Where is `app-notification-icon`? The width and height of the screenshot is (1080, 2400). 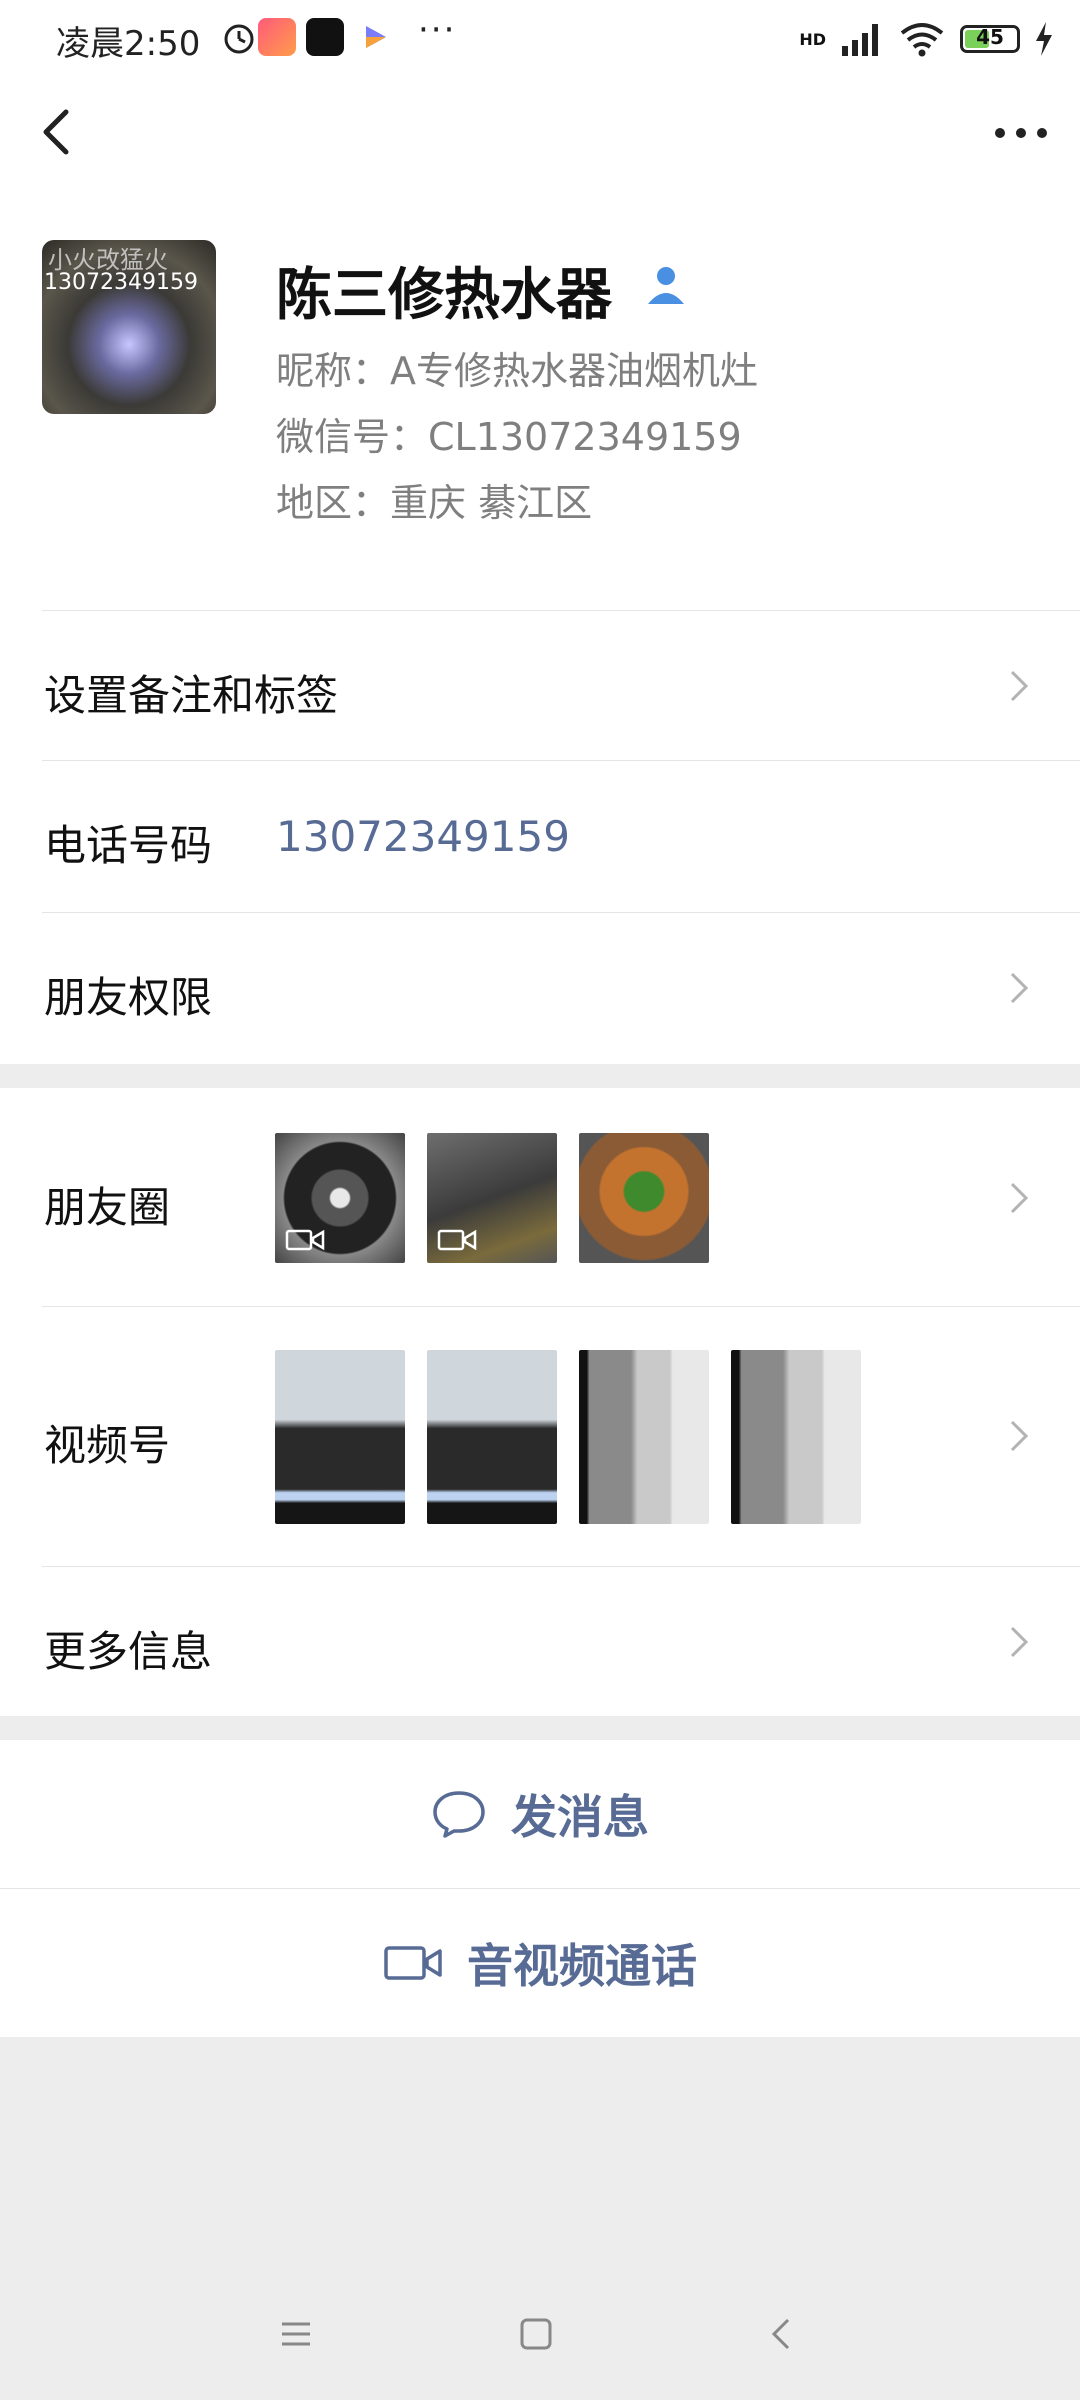
app-notification-icon is located at coordinates (277, 37).